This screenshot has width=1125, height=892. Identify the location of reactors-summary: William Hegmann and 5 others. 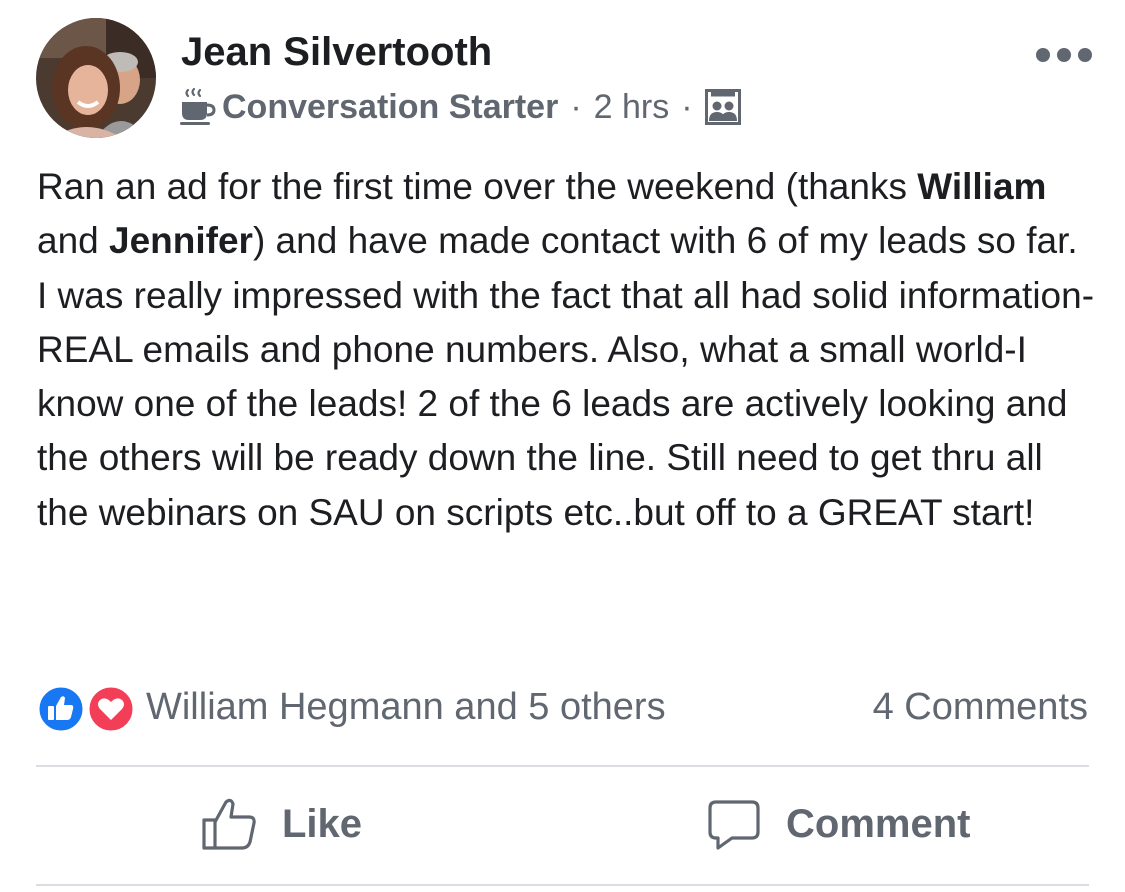
(406, 707).